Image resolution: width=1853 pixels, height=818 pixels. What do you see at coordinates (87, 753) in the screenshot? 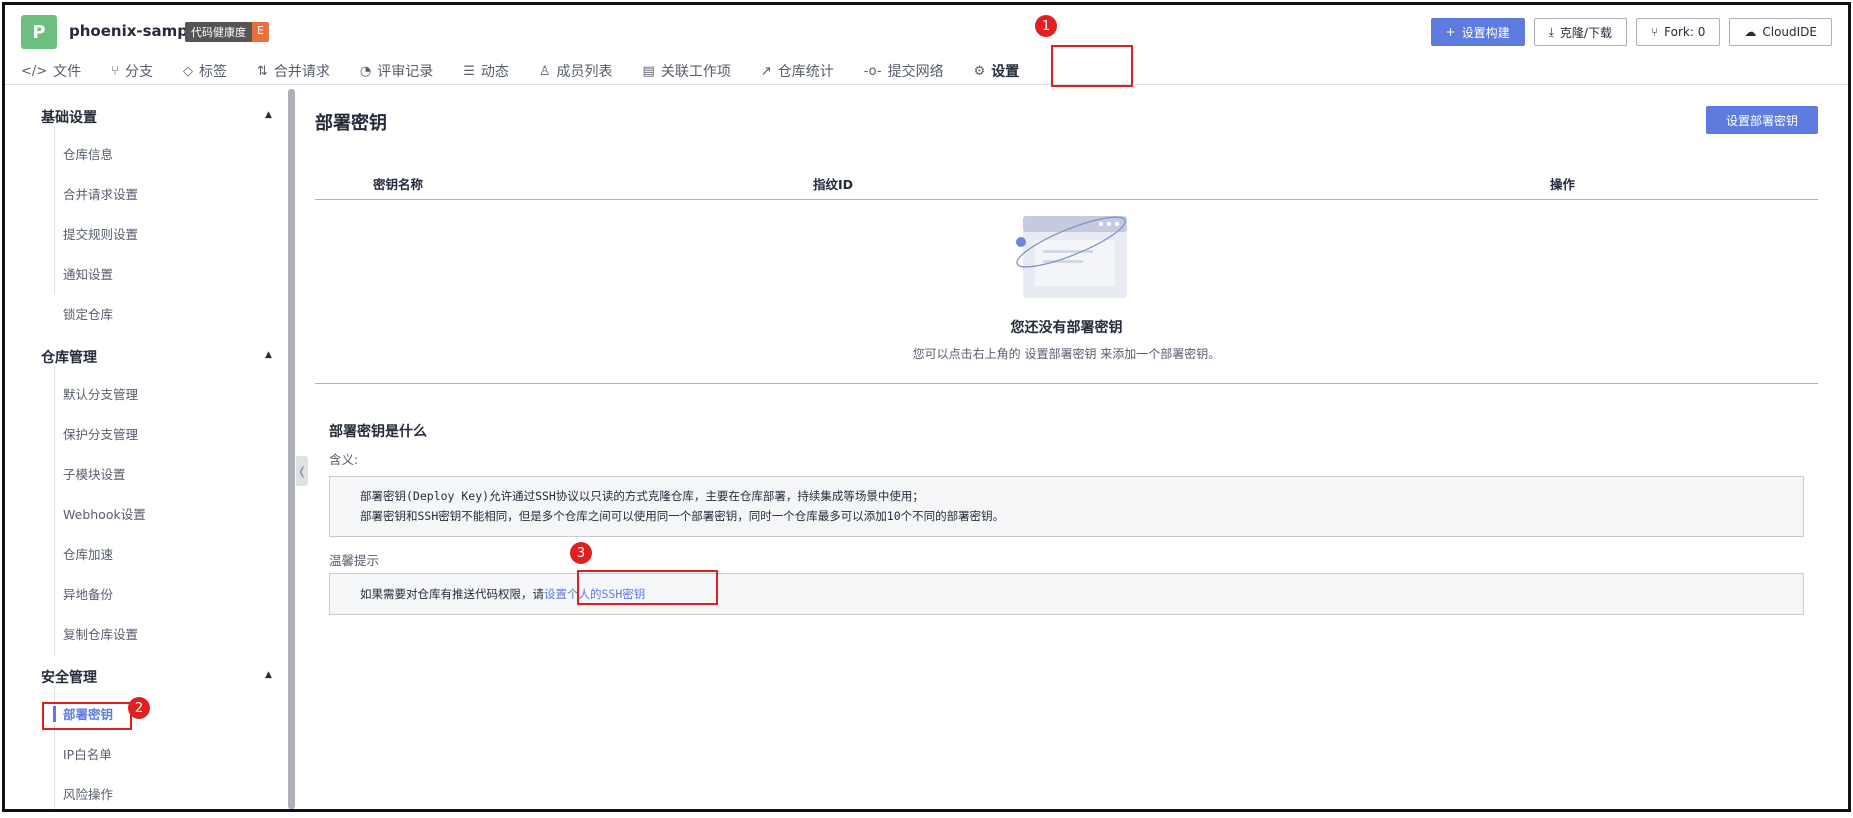
I see `sidebar-item-ip-whitelist: IP白名单` at bounding box center [87, 753].